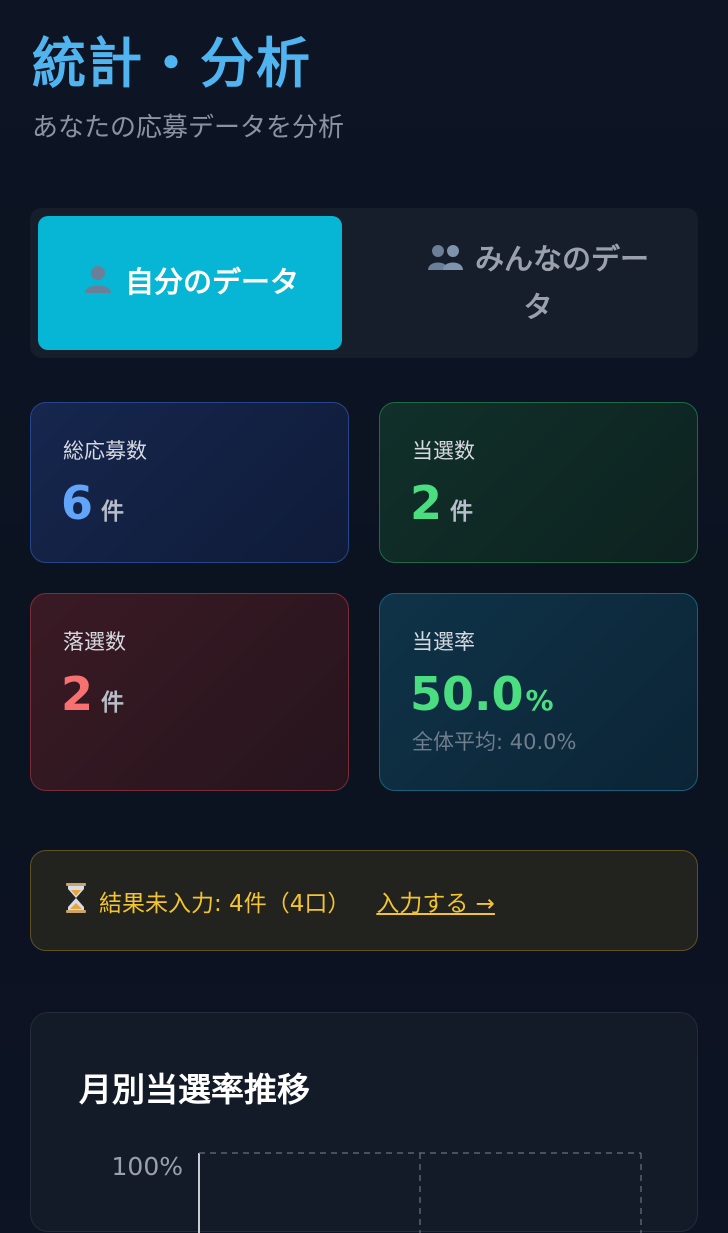  I want to click on losses-label: 落選数, so click(94, 642).